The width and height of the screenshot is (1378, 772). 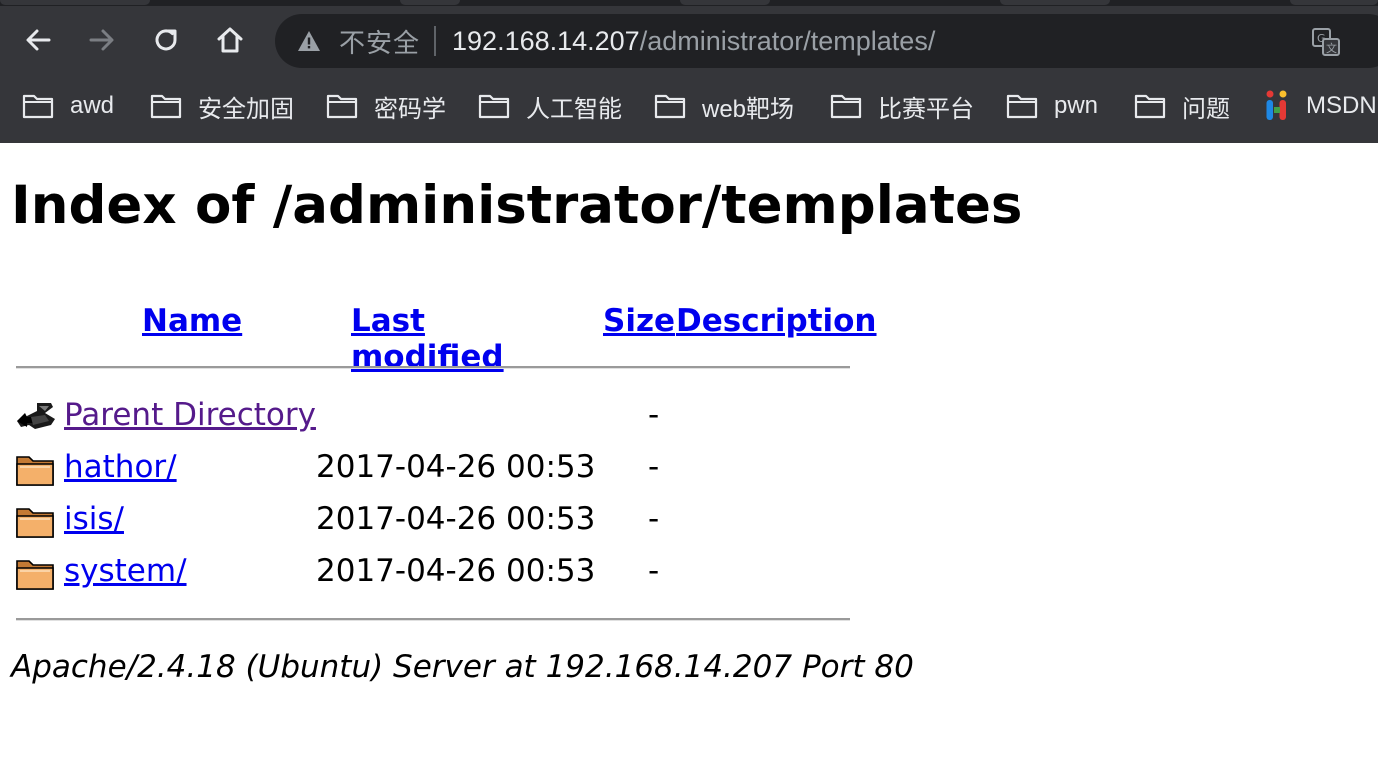 I want to click on forward-icon, so click(x=101, y=40).